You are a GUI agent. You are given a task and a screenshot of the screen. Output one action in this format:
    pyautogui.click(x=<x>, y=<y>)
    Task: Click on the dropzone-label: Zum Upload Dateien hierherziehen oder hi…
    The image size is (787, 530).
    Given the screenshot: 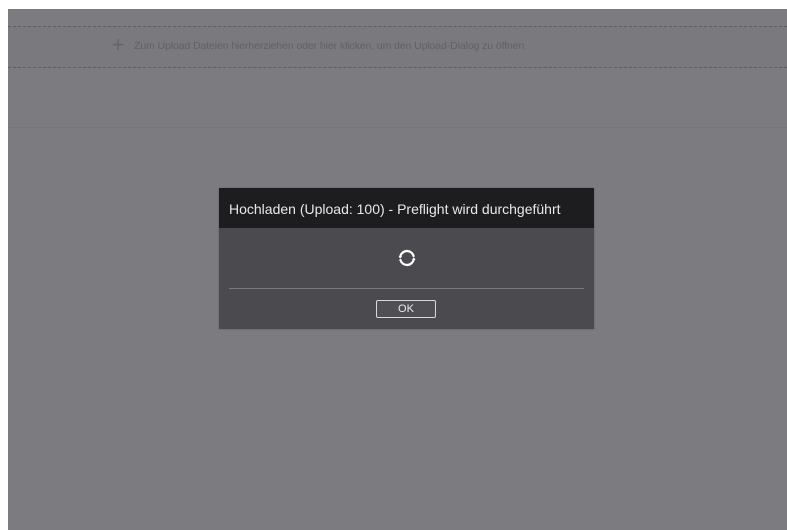 What is the action you would take?
    pyautogui.click(x=329, y=46)
    